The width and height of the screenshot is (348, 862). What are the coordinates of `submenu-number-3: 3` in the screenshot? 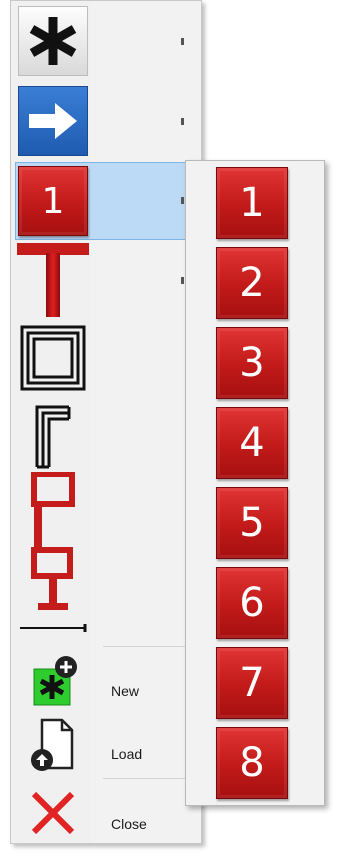 It's located at (252, 363).